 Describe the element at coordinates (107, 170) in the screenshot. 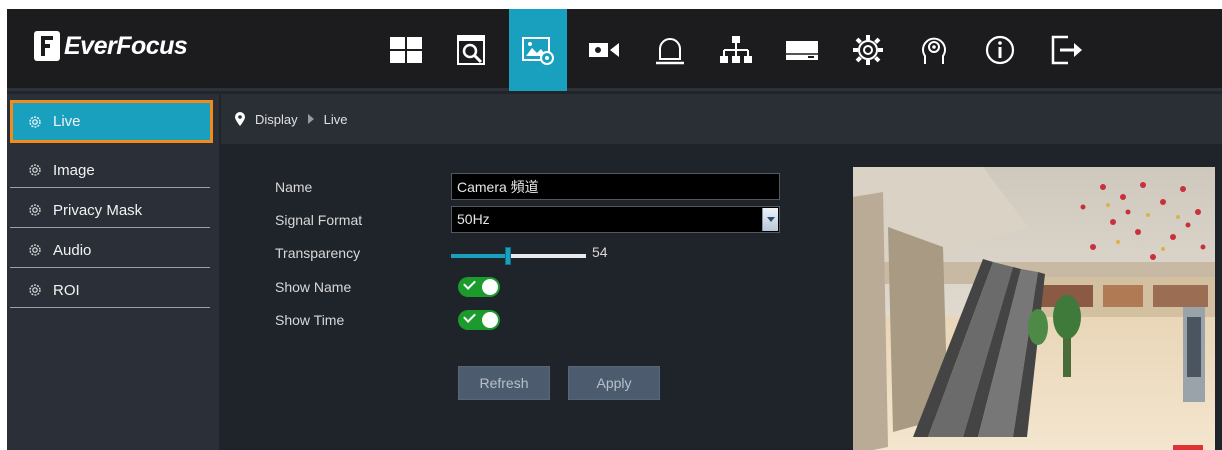

I see `sidebar-item-image: Image` at that location.